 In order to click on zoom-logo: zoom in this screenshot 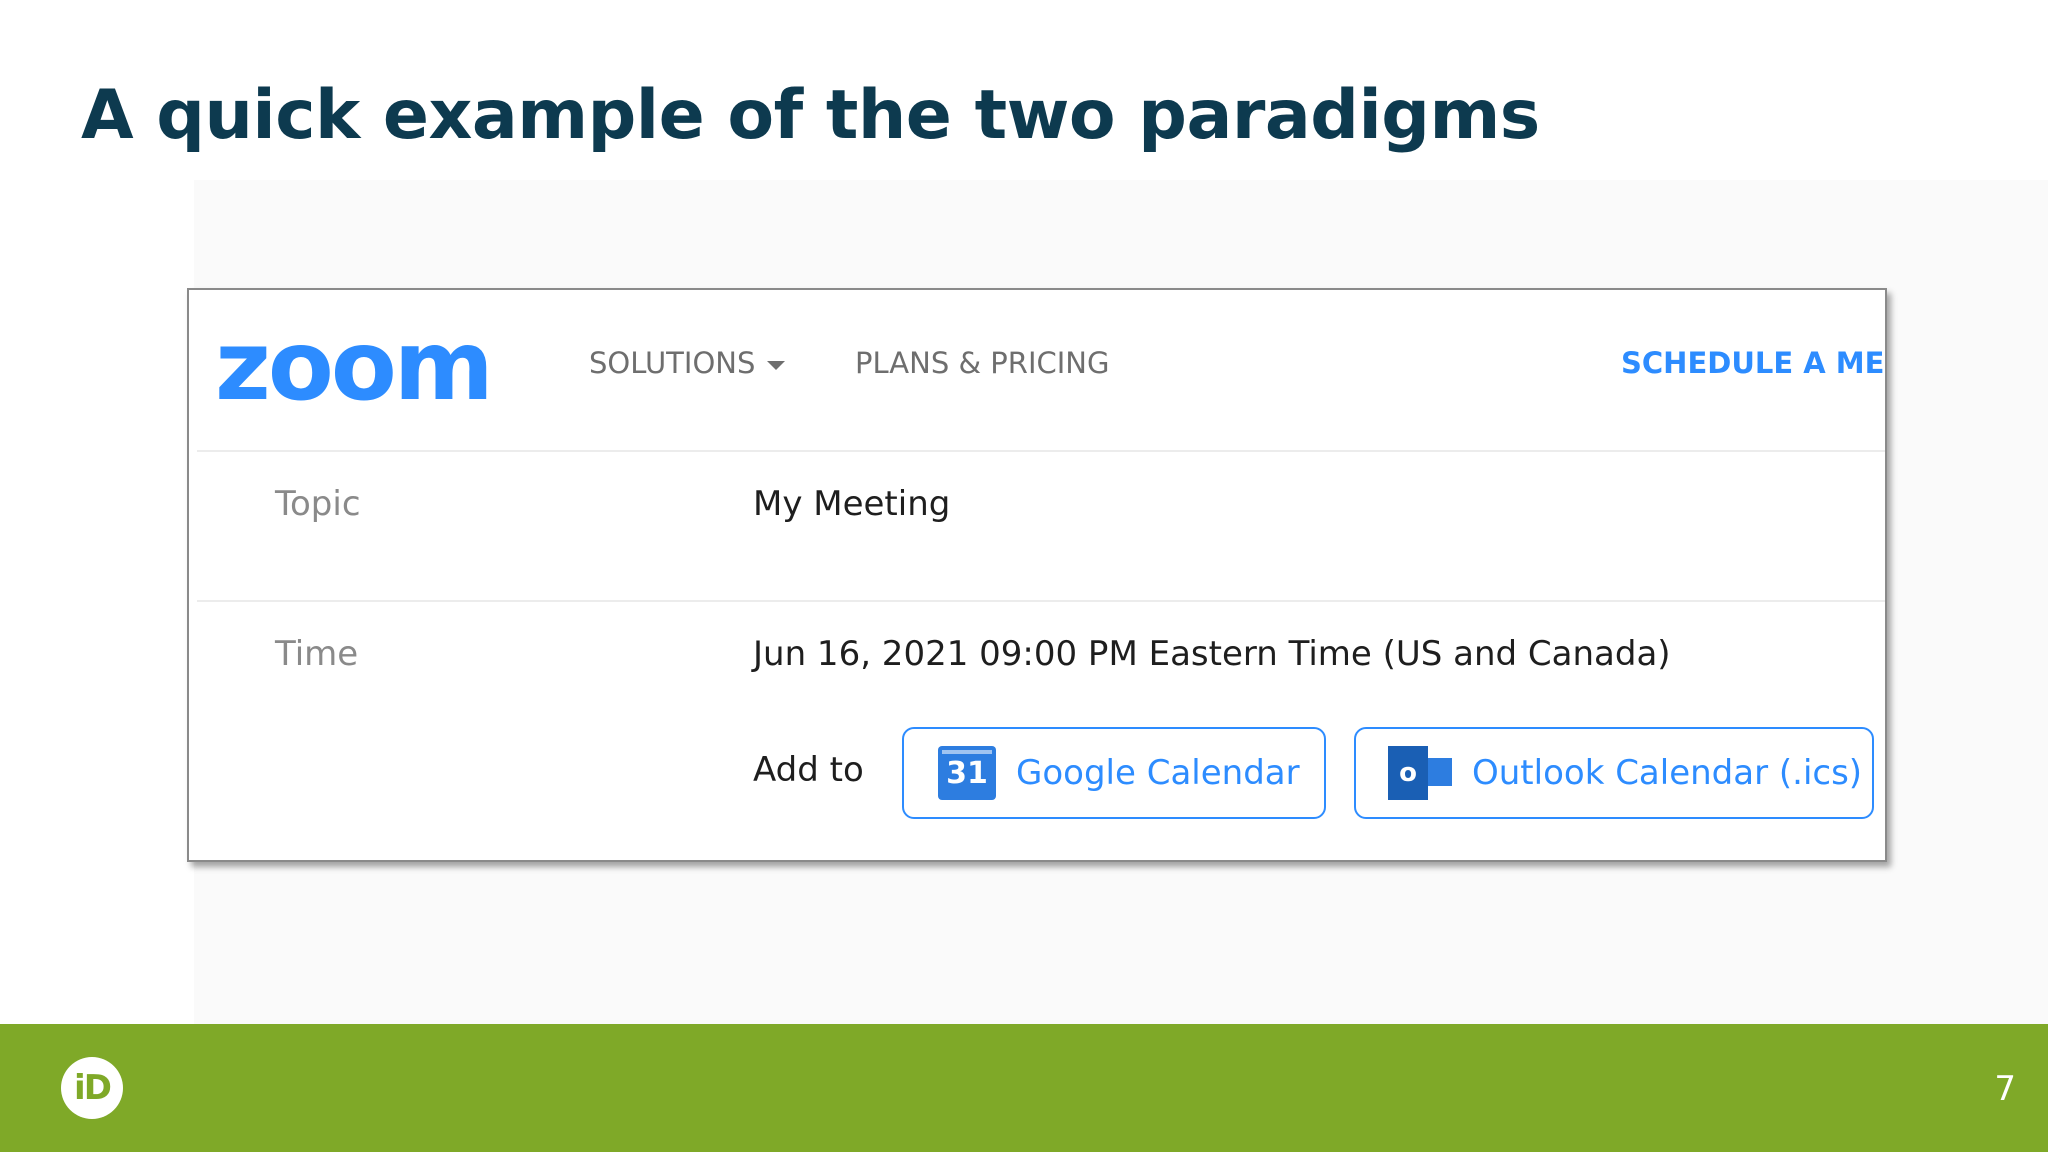, I will do `click(354, 366)`.